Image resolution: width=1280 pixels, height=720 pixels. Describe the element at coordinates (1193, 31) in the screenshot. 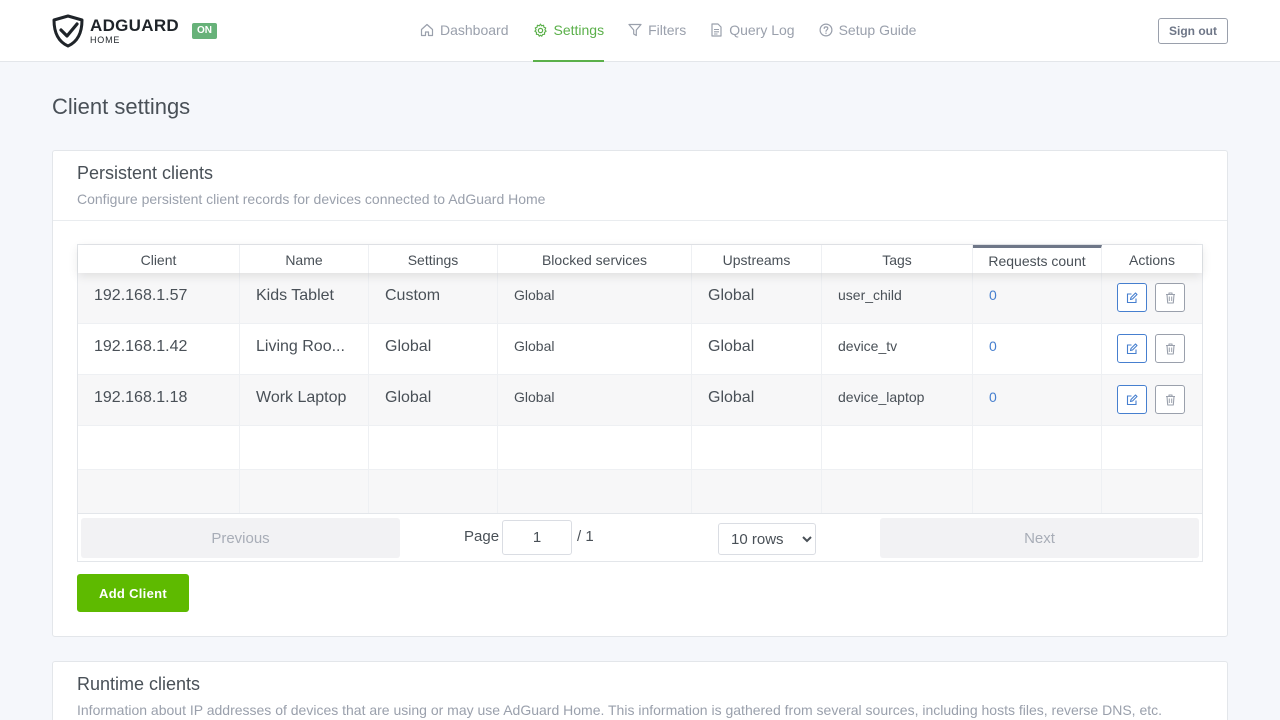

I see `sign-out-button: Sign out` at that location.